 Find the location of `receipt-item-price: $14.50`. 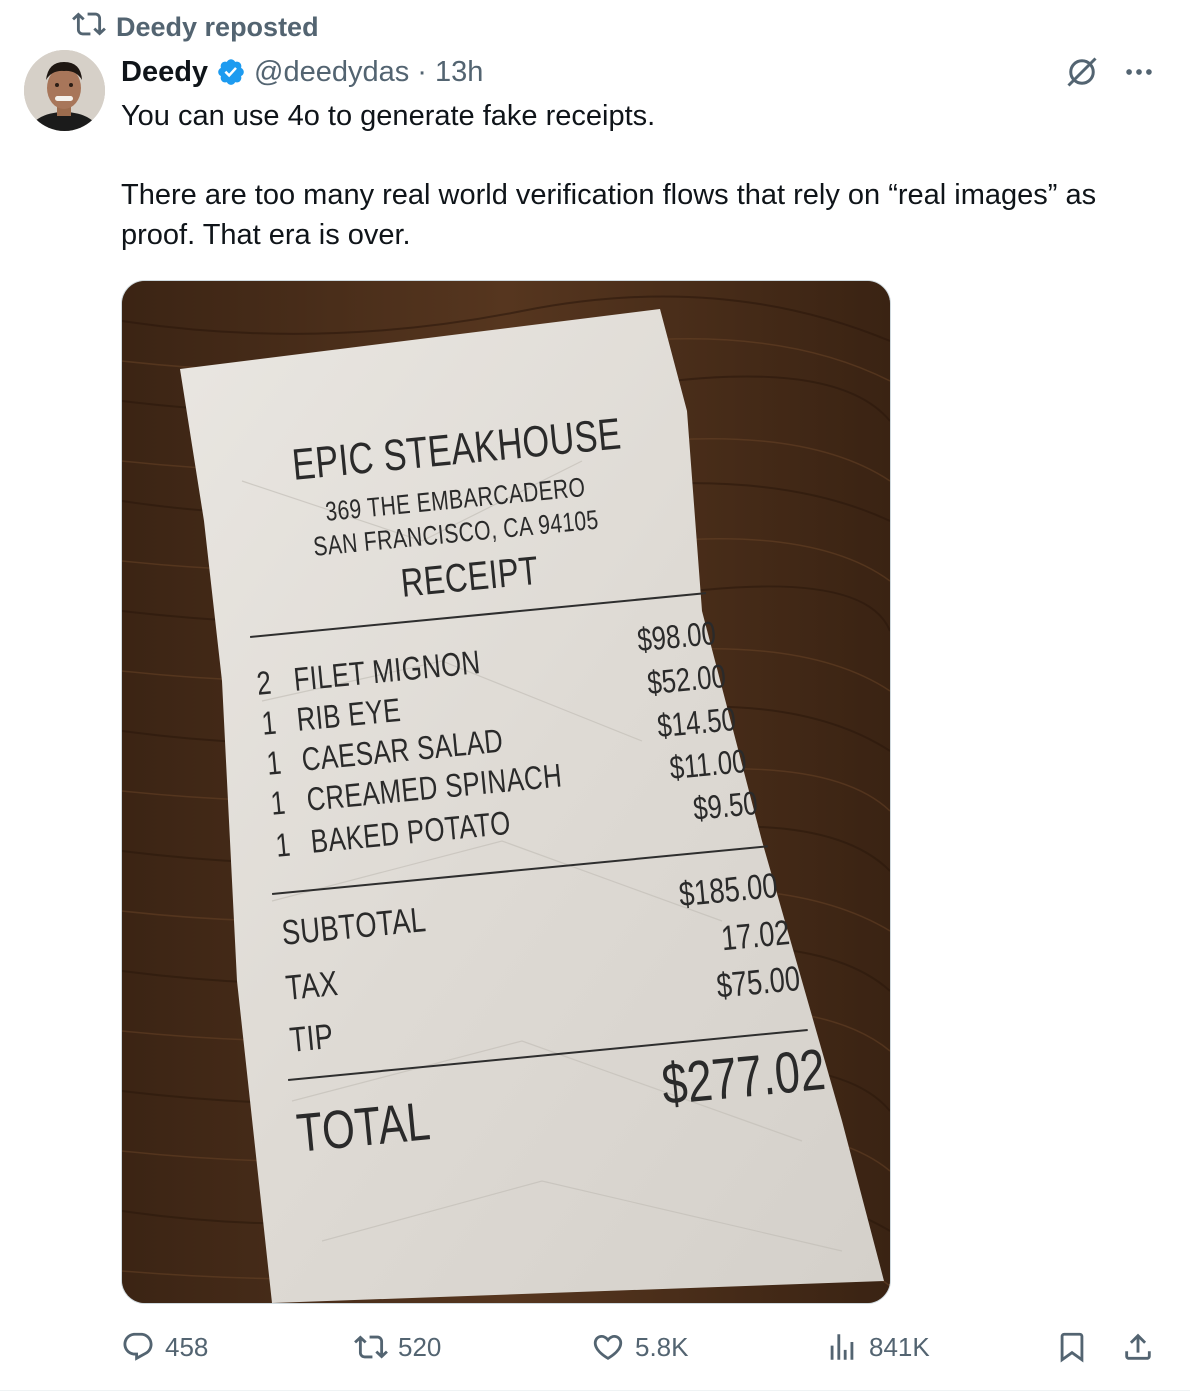

receipt-item-price: $14.50 is located at coordinates (696, 722).